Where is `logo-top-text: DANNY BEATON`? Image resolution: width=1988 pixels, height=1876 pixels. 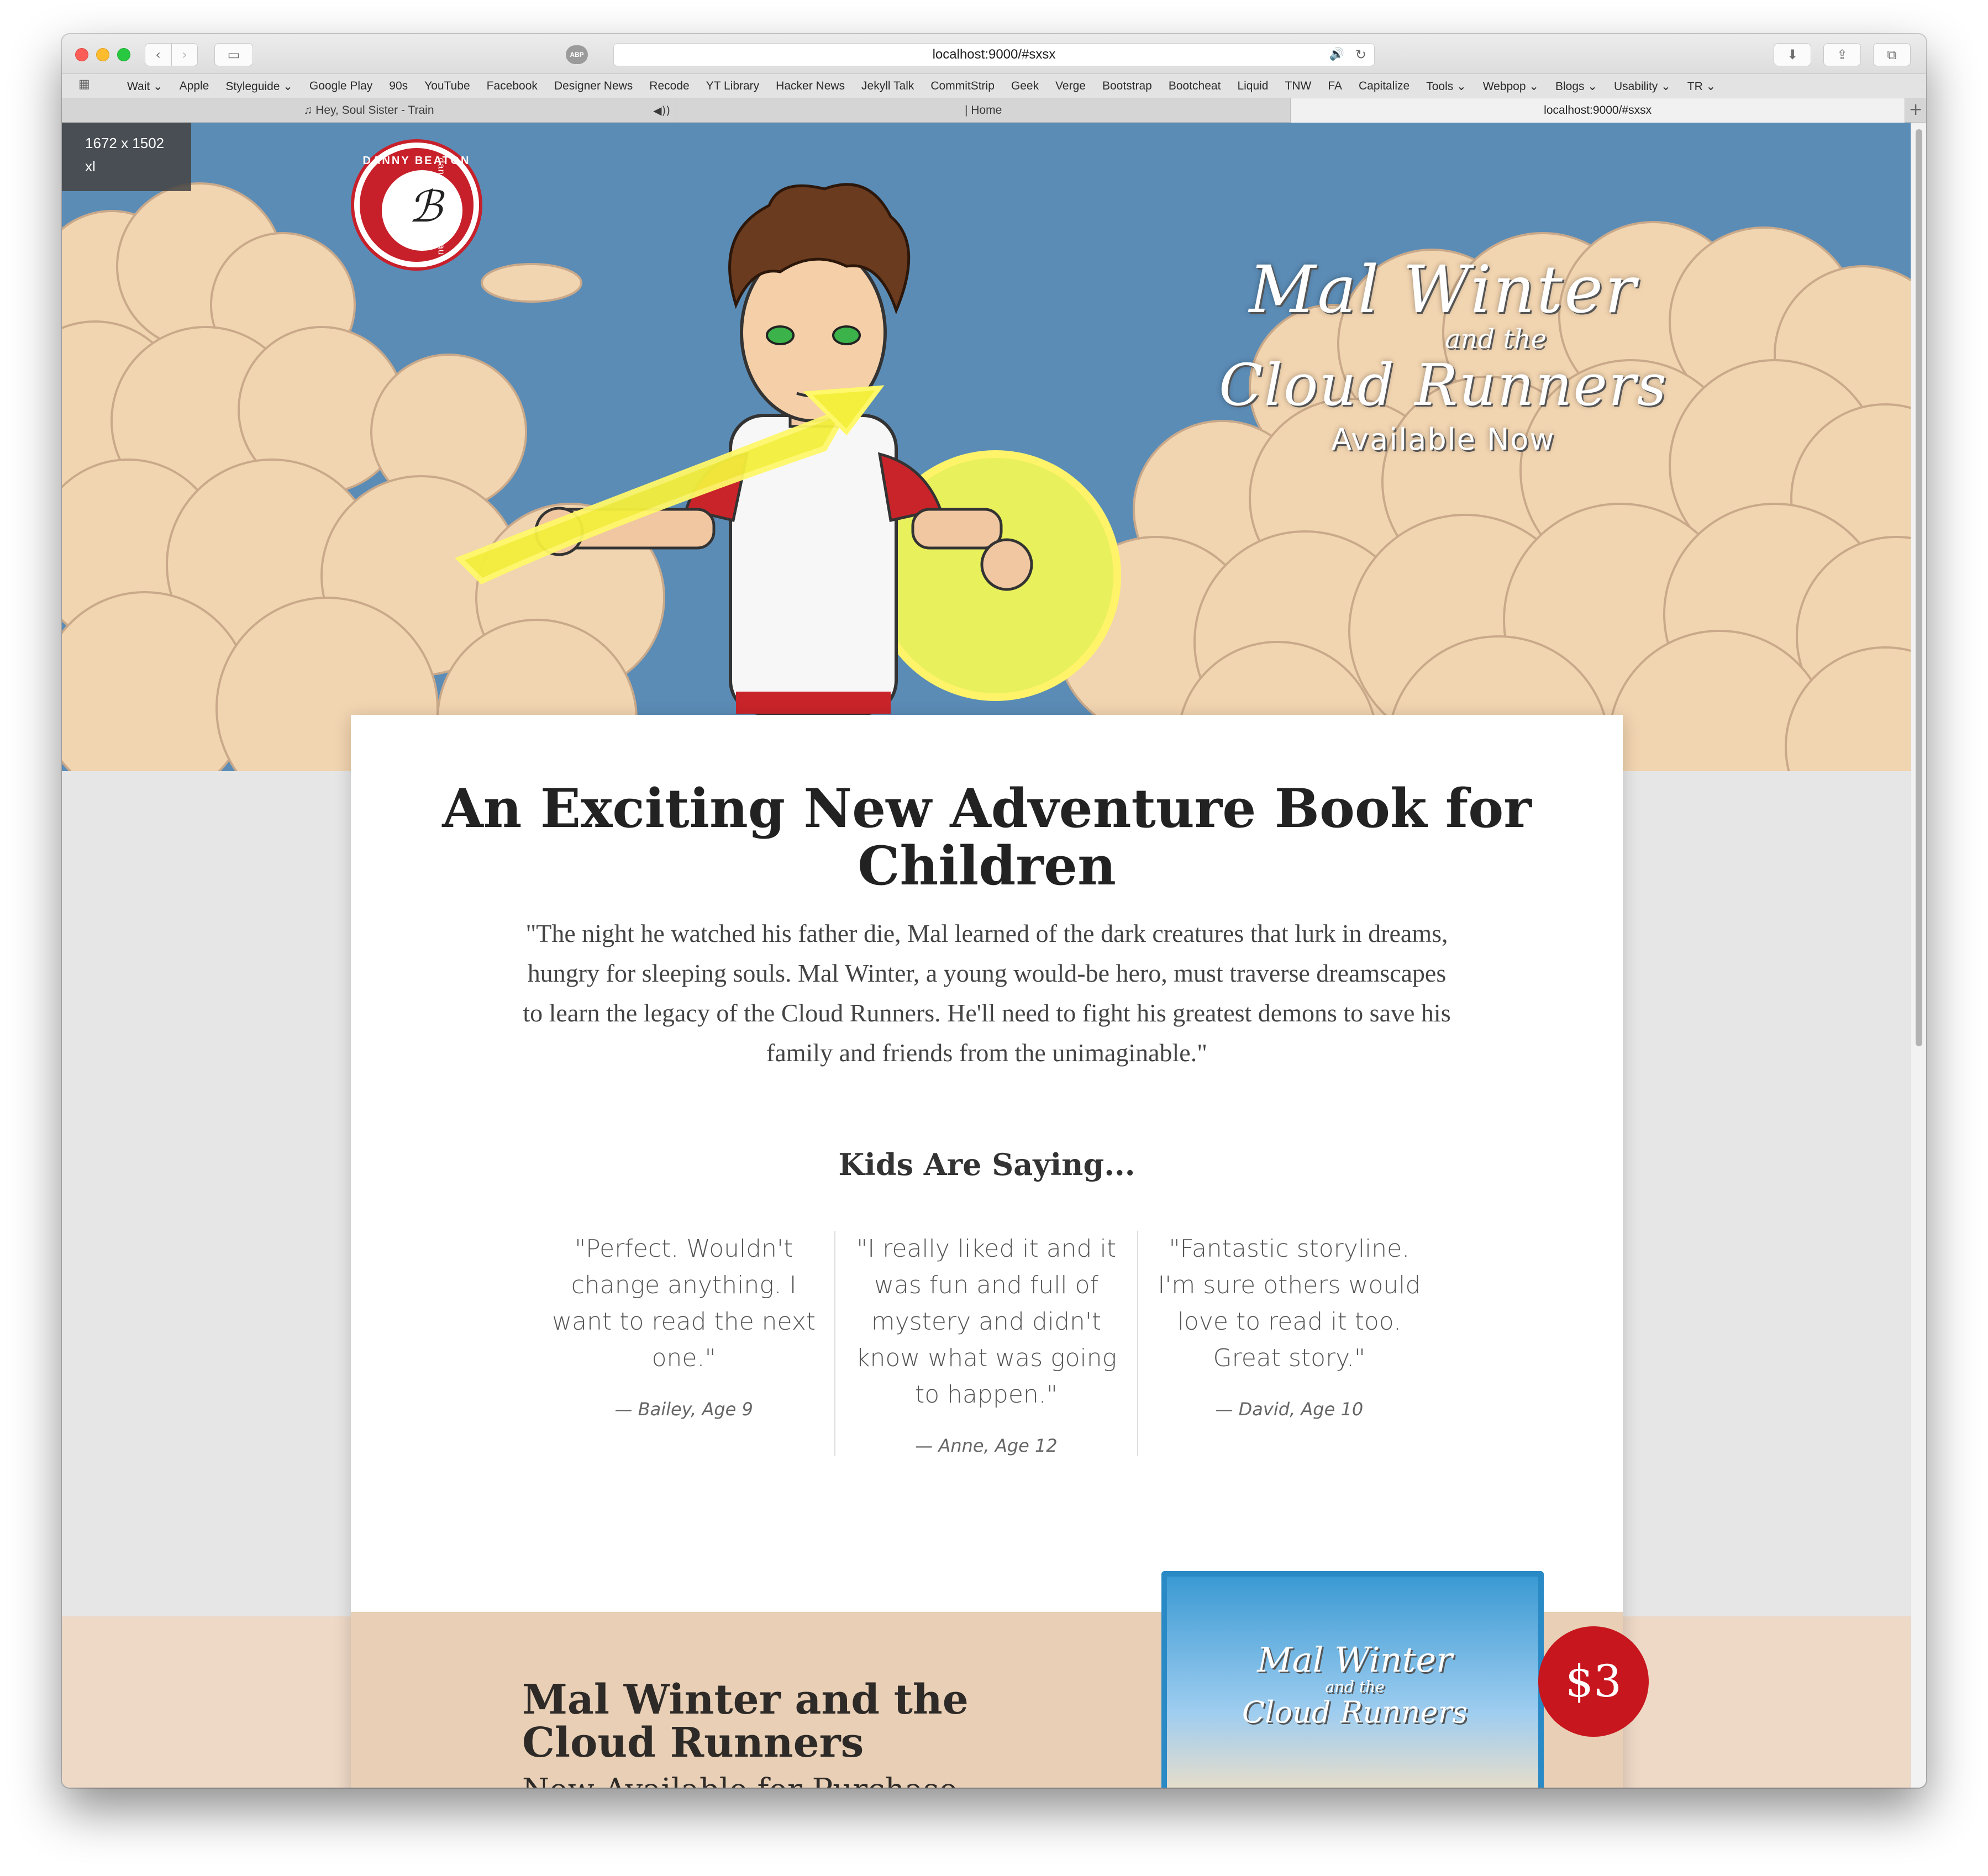 logo-top-text: DANNY BEATON is located at coordinates (417, 161).